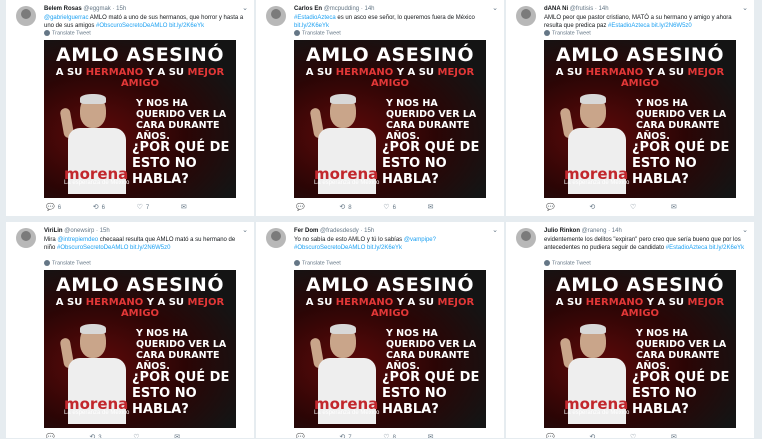 The width and height of the screenshot is (762, 439). What do you see at coordinates (556, 9) in the screenshot?
I see `author-name: dANA Ni` at bounding box center [556, 9].